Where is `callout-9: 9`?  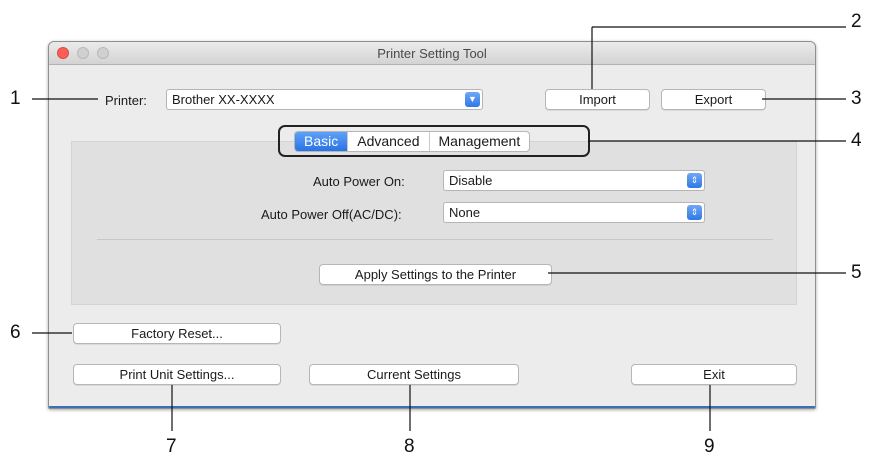
callout-9: 9 is located at coordinates (709, 446).